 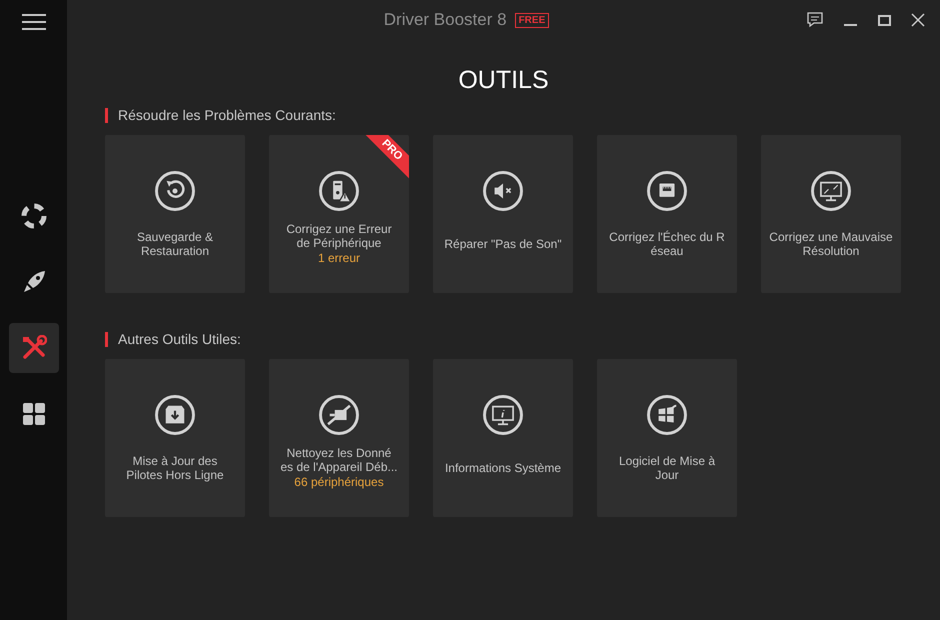 What do you see at coordinates (667, 214) in the screenshot?
I see `tool-card: Corrigez l'Échec du R éseau` at bounding box center [667, 214].